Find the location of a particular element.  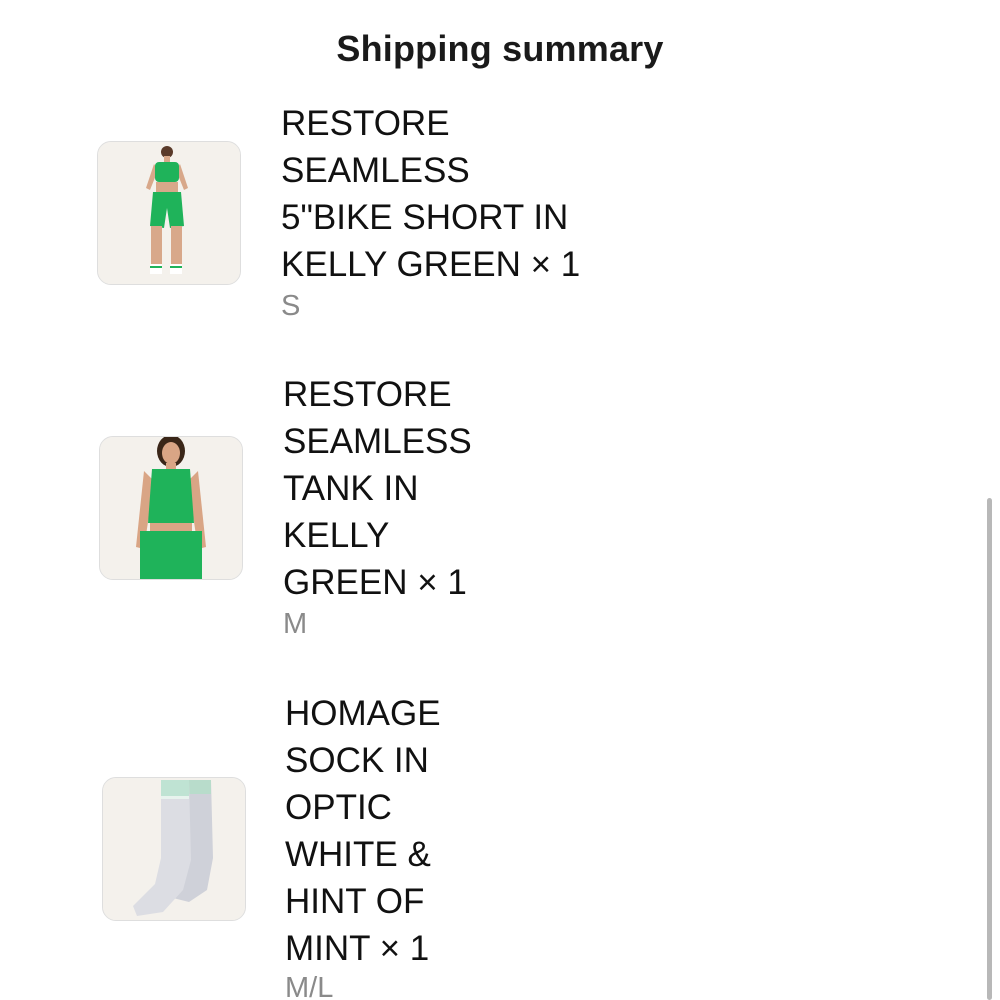

product-name: RESTORE SEAMLESS TANK IN KELLY GREEN × 1 is located at coordinates (377, 488).